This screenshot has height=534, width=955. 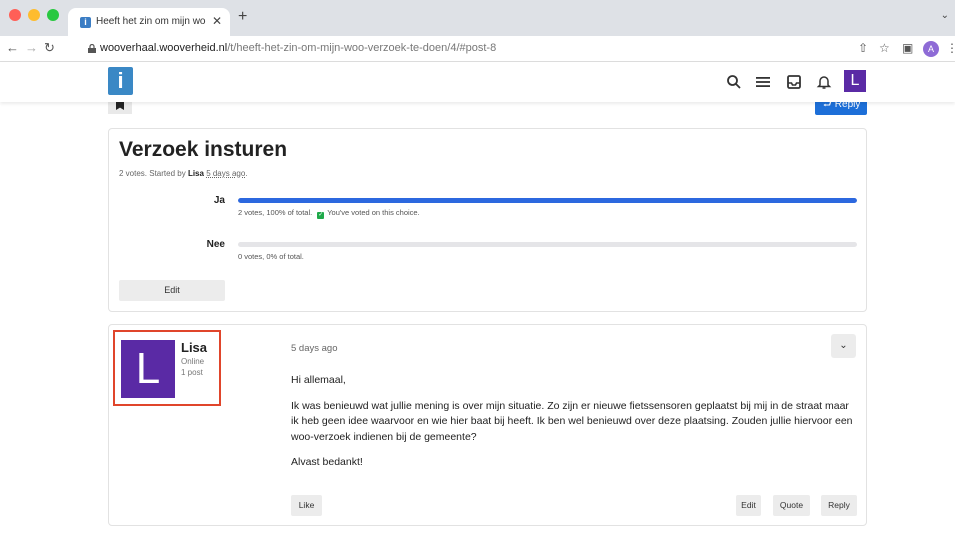 What do you see at coordinates (164, 48) in the screenshot?
I see `url-host: wooverhaal.wooverheid.nl` at bounding box center [164, 48].